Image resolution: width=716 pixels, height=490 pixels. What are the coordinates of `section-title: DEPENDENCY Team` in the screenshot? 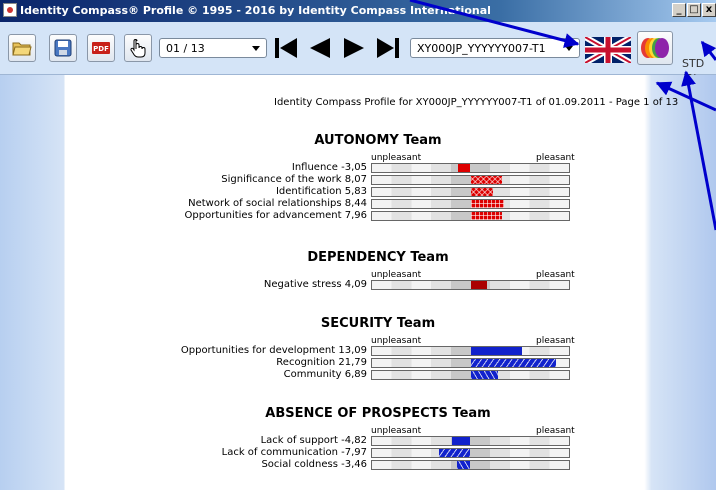 It's located at (378, 257).